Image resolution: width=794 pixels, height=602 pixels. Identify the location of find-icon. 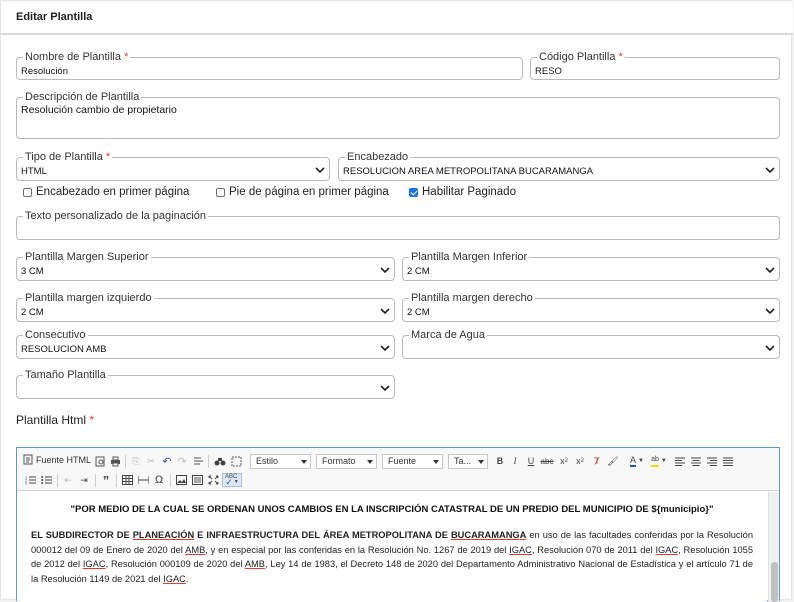
(220, 461).